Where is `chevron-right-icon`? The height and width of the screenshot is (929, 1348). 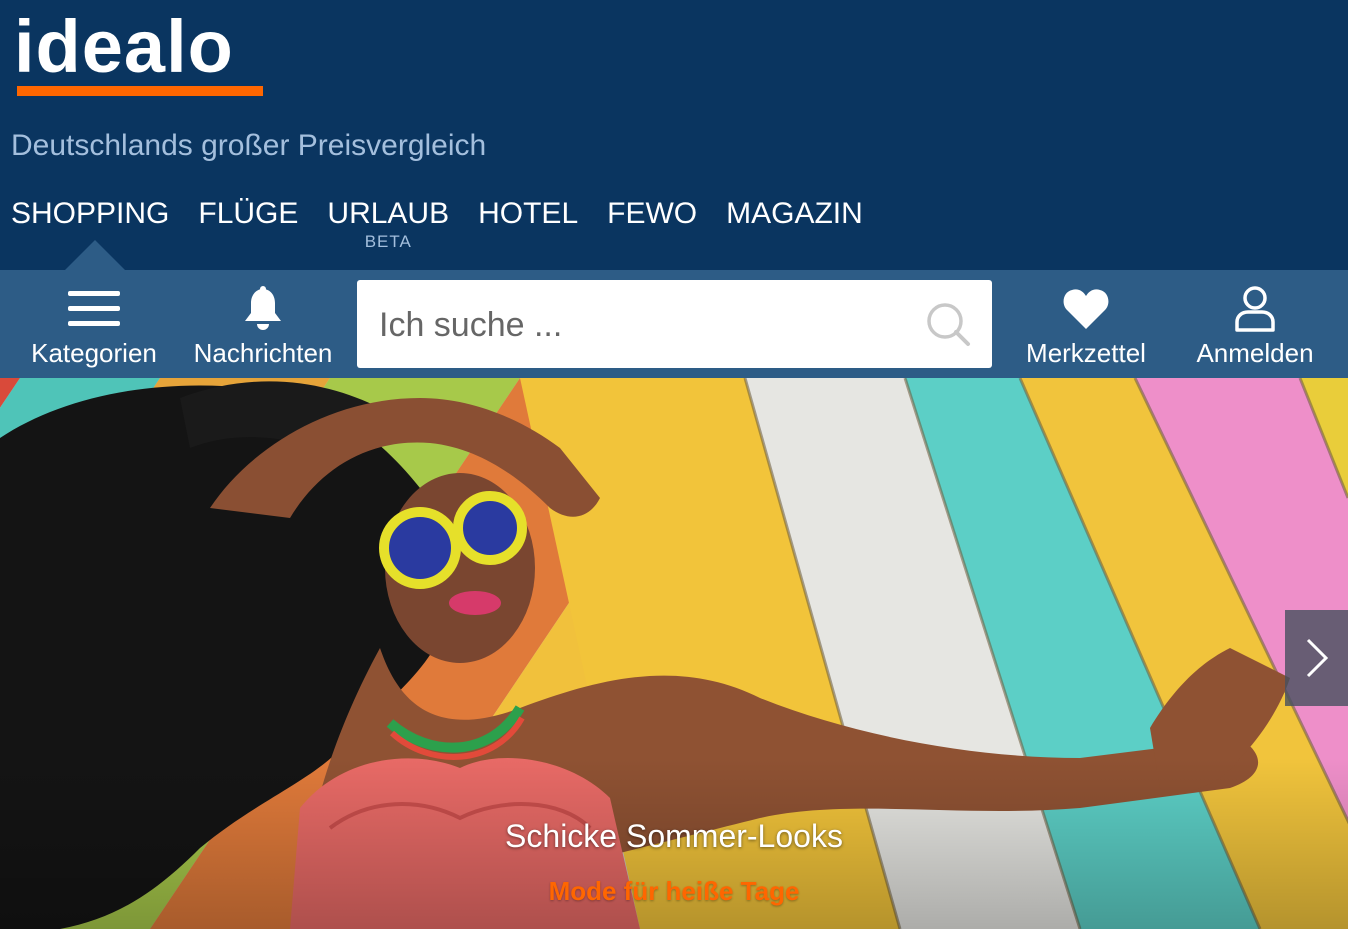
chevron-right-icon is located at coordinates (1317, 658).